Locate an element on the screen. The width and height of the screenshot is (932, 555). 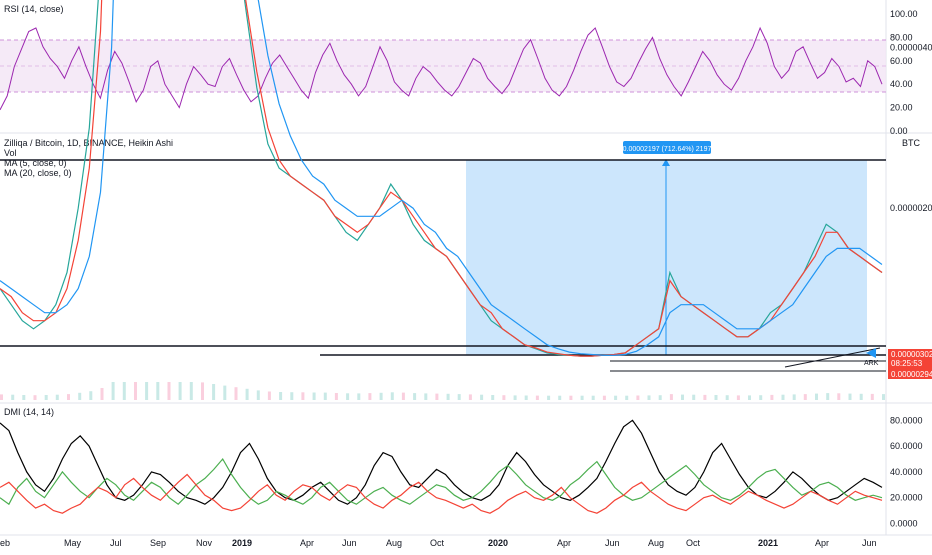
price-tag-value: 0.00000302 is located at coordinates (911, 354).